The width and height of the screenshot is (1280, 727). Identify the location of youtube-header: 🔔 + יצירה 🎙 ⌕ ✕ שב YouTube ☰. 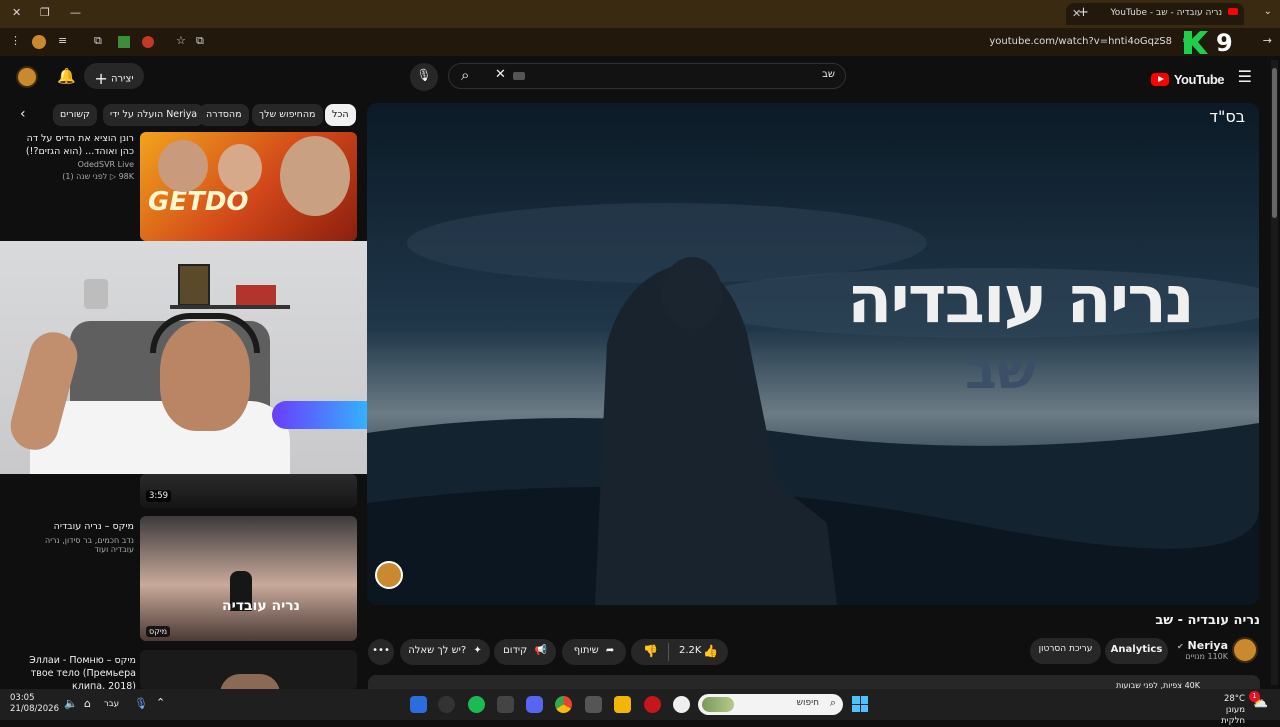
(640, 77).